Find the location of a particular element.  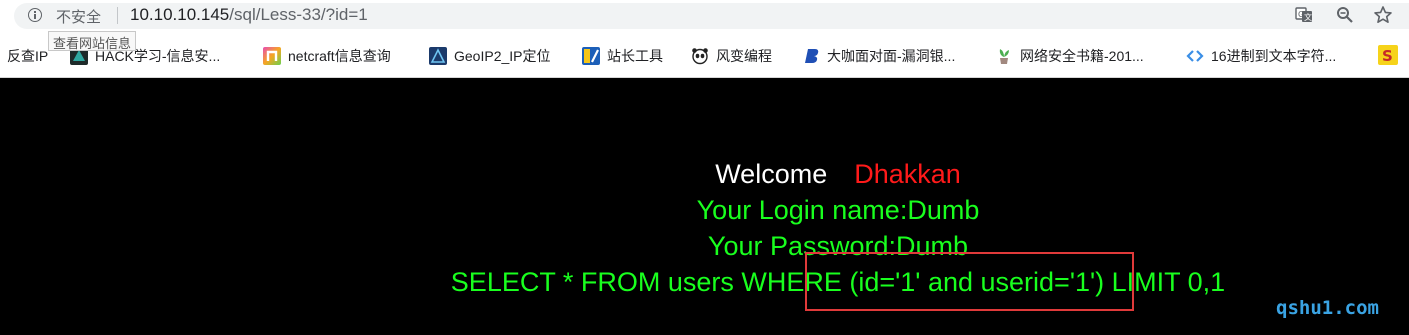

bookmark-label: 风变编程 is located at coordinates (744, 56).